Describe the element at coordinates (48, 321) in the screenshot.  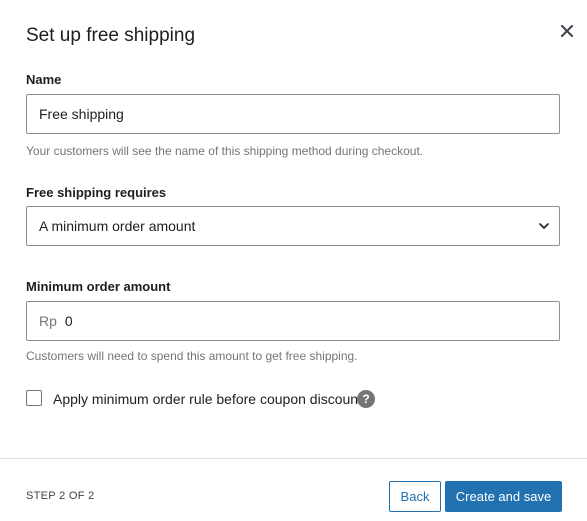
I see `currency-prefix: Rp` at that location.